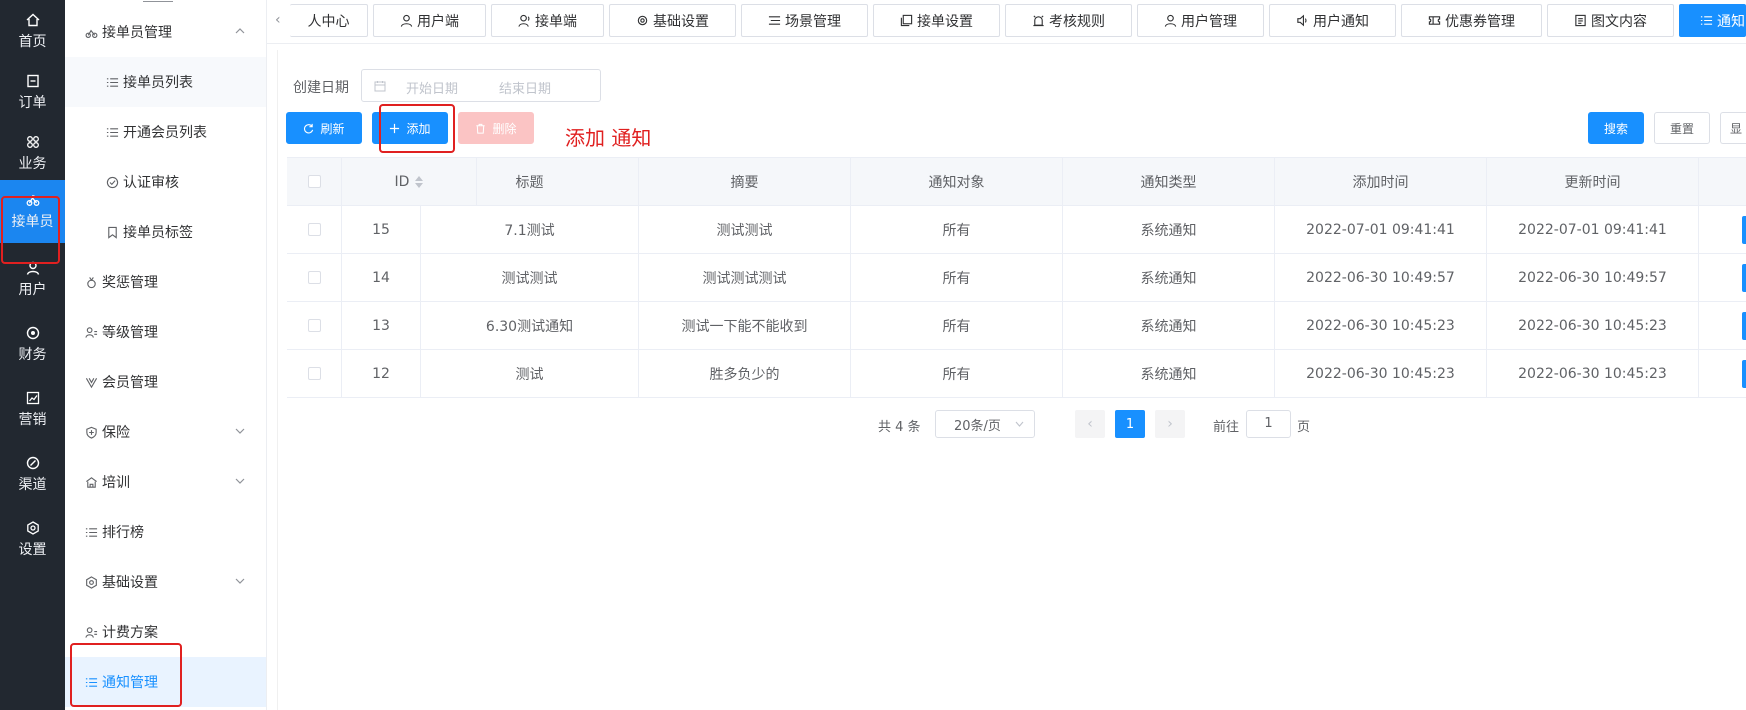  Describe the element at coordinates (547, 20) in the screenshot. I see `tab-rider-client: 接单端` at that location.